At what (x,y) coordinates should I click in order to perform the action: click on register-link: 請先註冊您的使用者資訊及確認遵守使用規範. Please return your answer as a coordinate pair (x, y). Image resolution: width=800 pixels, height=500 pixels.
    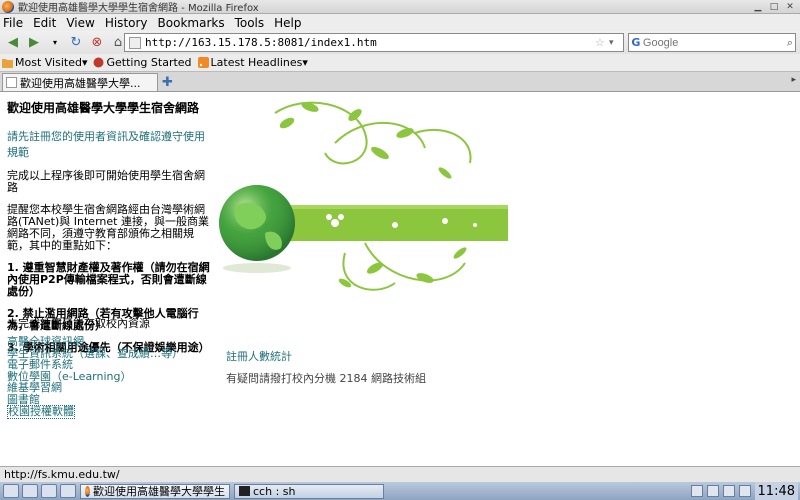
    Looking at the image, I should click on (108, 144).